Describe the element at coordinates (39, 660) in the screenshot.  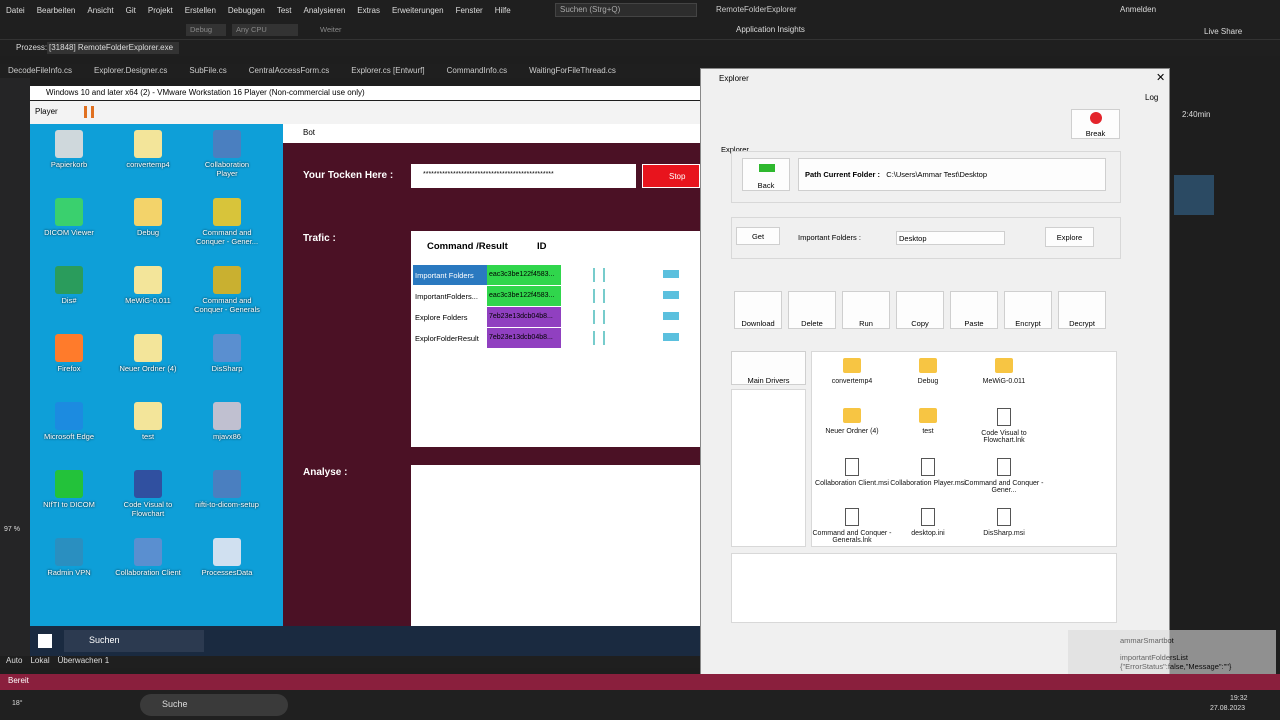
I see `bottom-tab: Lokal` at that location.